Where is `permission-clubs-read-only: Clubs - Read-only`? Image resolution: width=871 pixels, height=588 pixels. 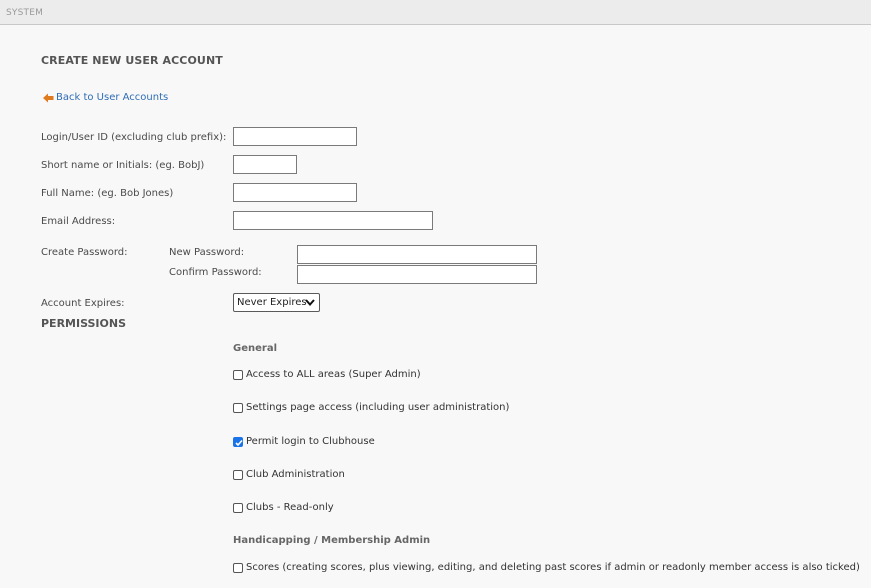
permission-clubs-read-only: Clubs - Read-only is located at coordinates (283, 507).